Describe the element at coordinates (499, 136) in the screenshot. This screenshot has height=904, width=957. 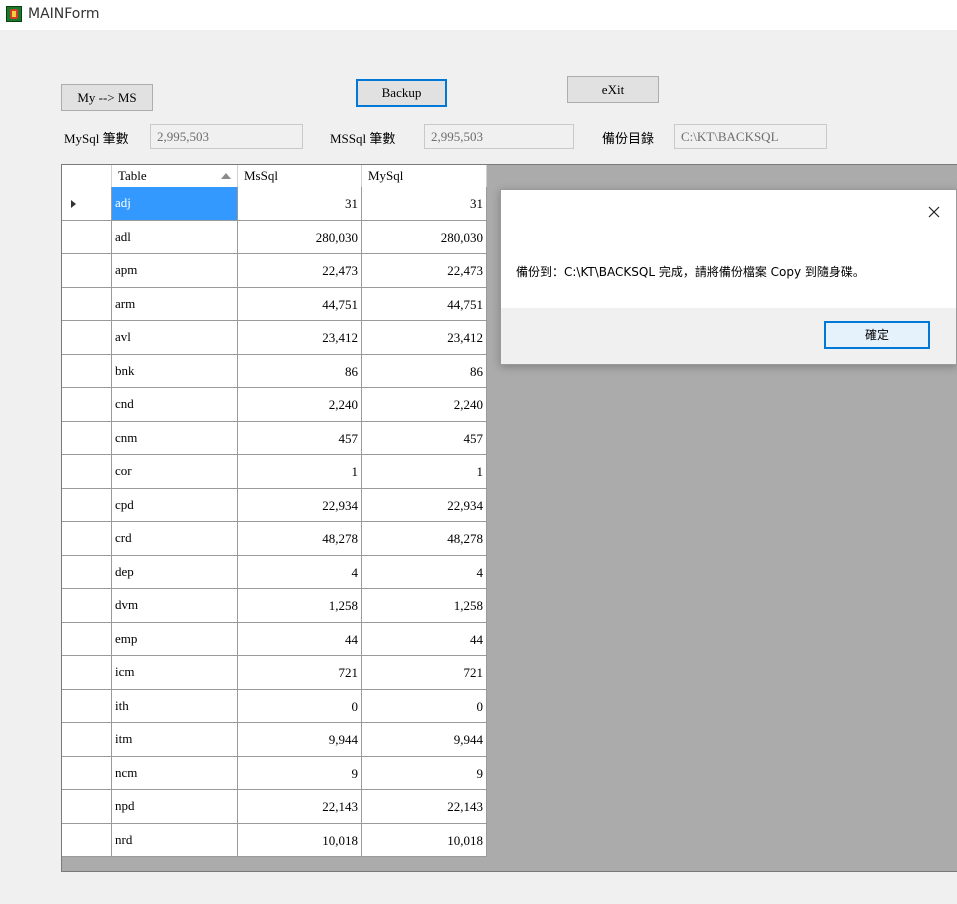
I see `mssql-count-field: 2,995,503` at that location.